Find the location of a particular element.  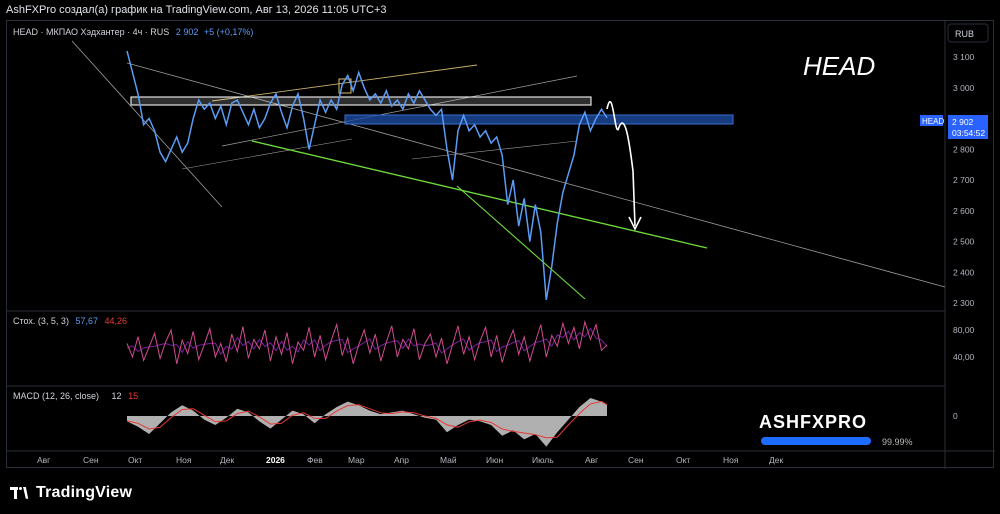

price-axis-label: 3 100 is located at coordinates (964, 57).